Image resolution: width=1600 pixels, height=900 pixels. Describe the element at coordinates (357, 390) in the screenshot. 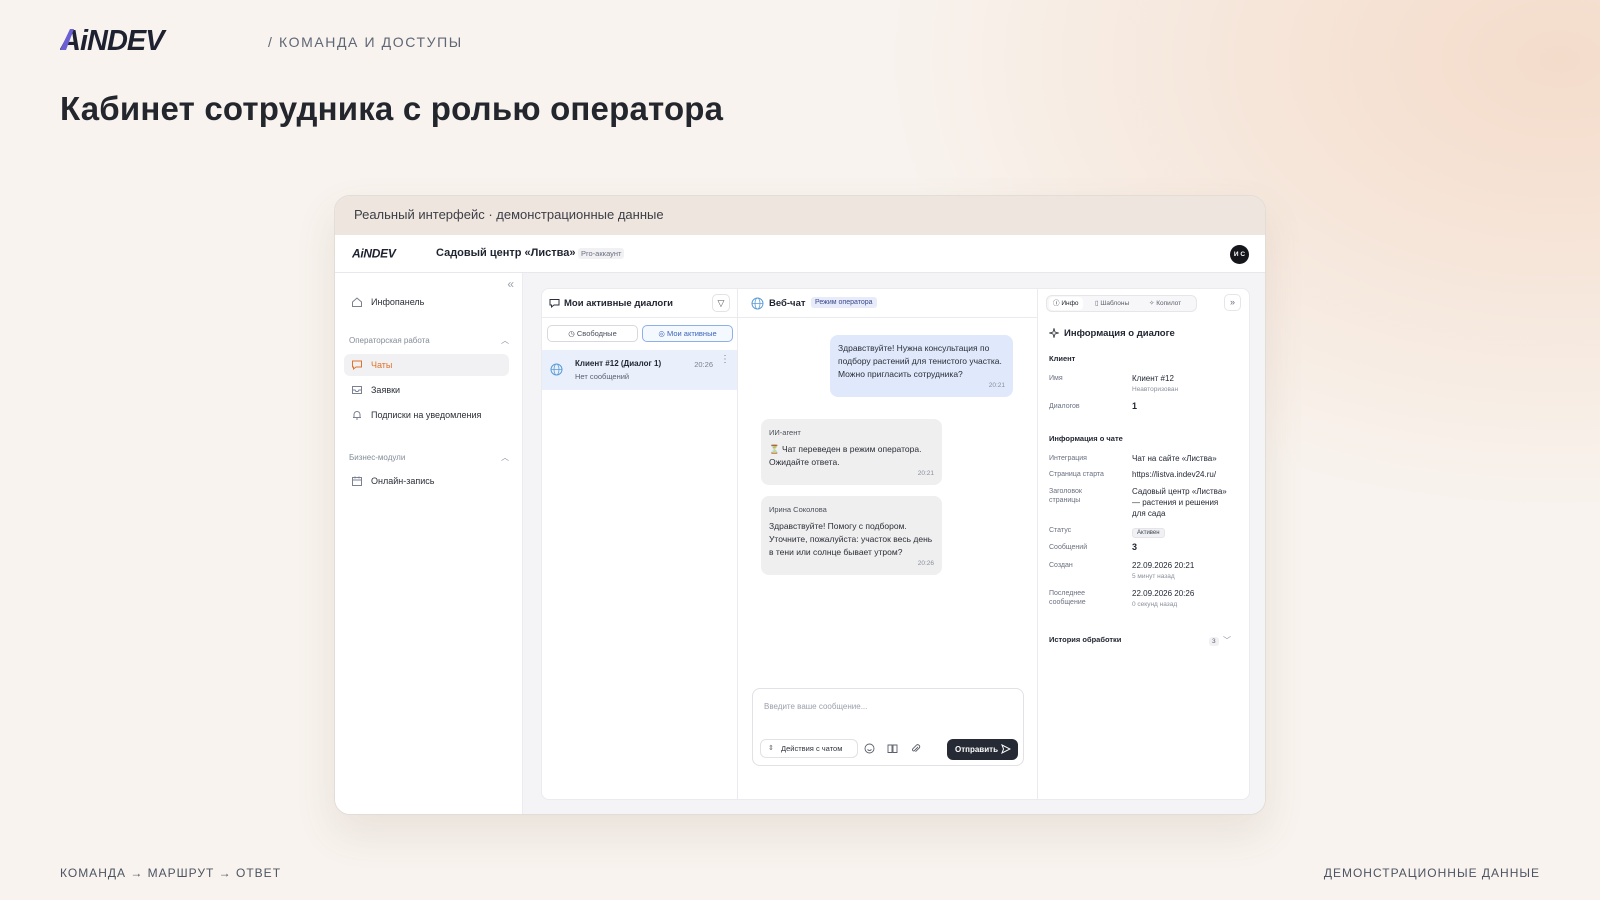

I see `inbox-icon` at that location.